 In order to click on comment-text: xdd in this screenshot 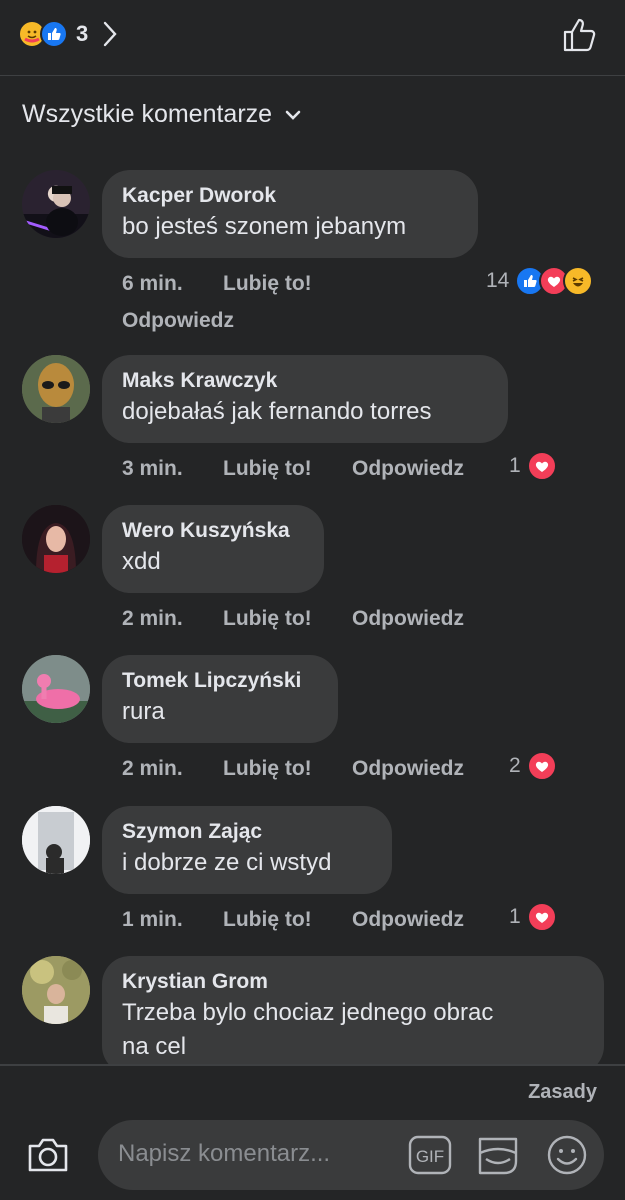, I will do `click(141, 561)`.